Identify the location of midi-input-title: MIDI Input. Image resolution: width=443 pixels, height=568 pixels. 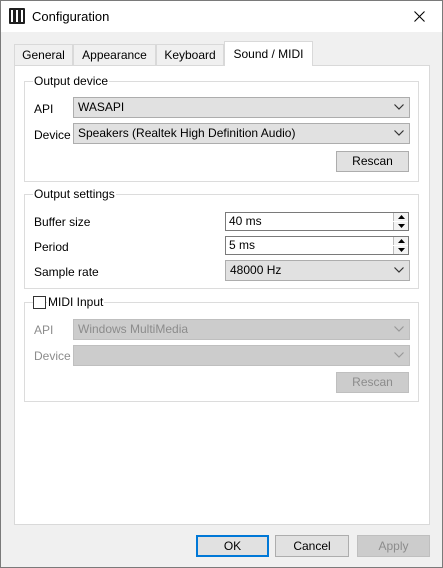
(76, 302).